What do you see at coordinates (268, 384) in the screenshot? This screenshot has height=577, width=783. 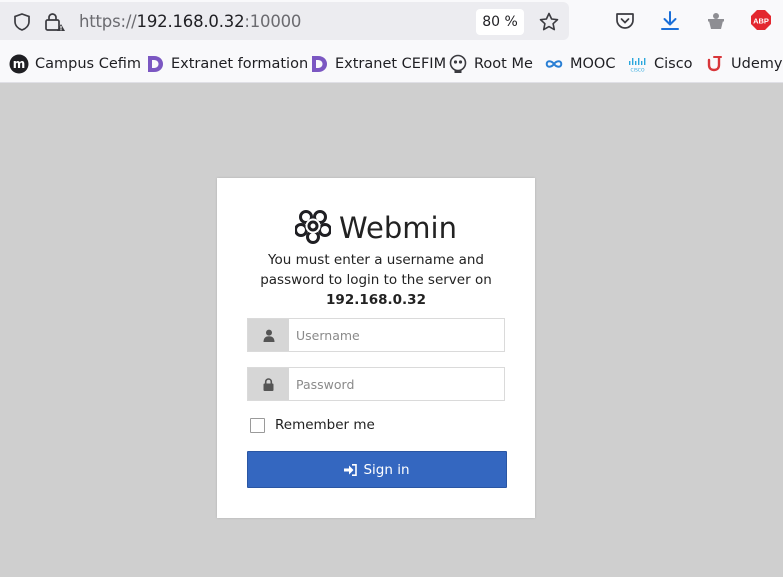 I see `lock-icon` at bounding box center [268, 384].